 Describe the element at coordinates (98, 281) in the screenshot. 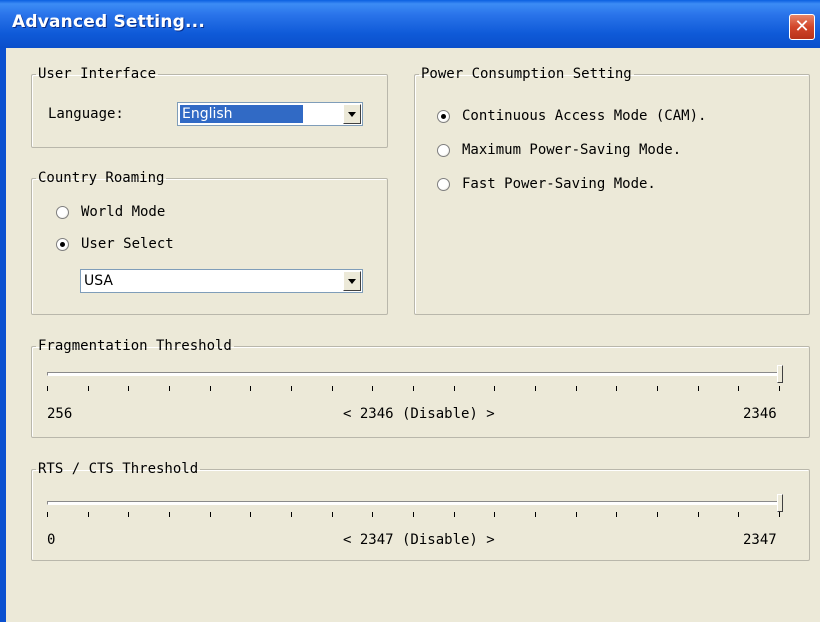

I see `country-value: USA` at that location.